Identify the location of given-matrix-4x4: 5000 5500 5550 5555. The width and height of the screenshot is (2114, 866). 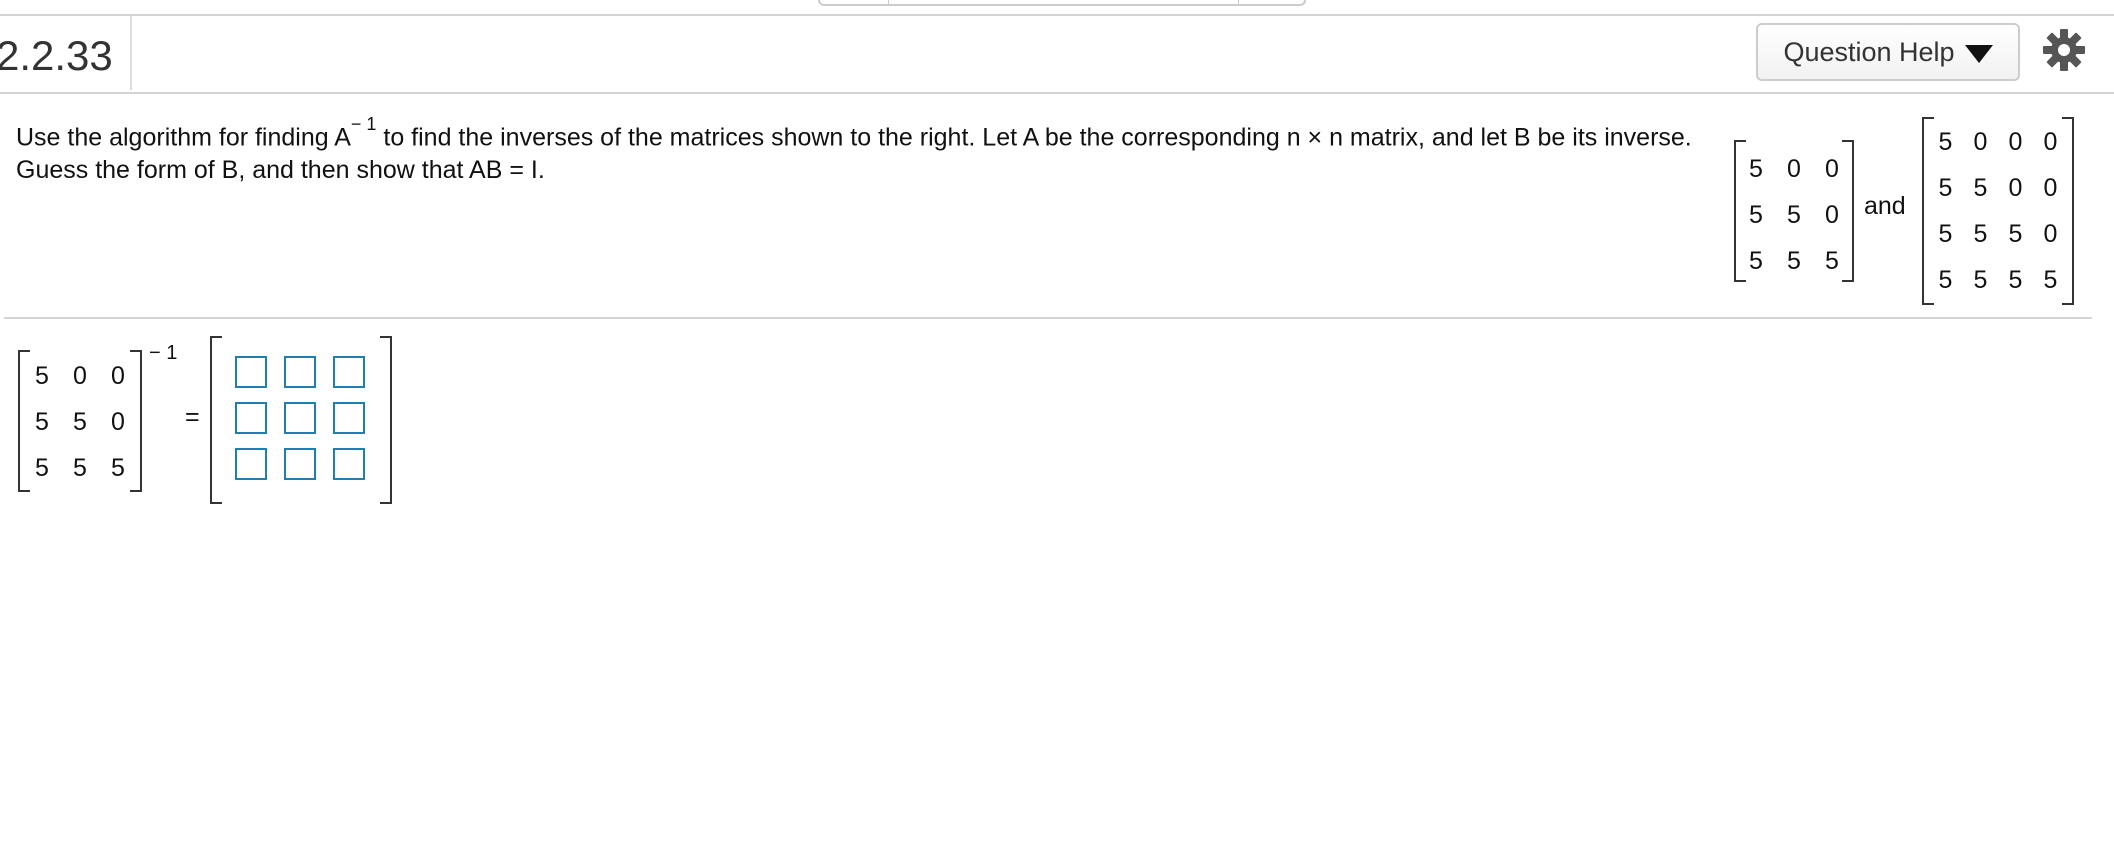
(1998, 211).